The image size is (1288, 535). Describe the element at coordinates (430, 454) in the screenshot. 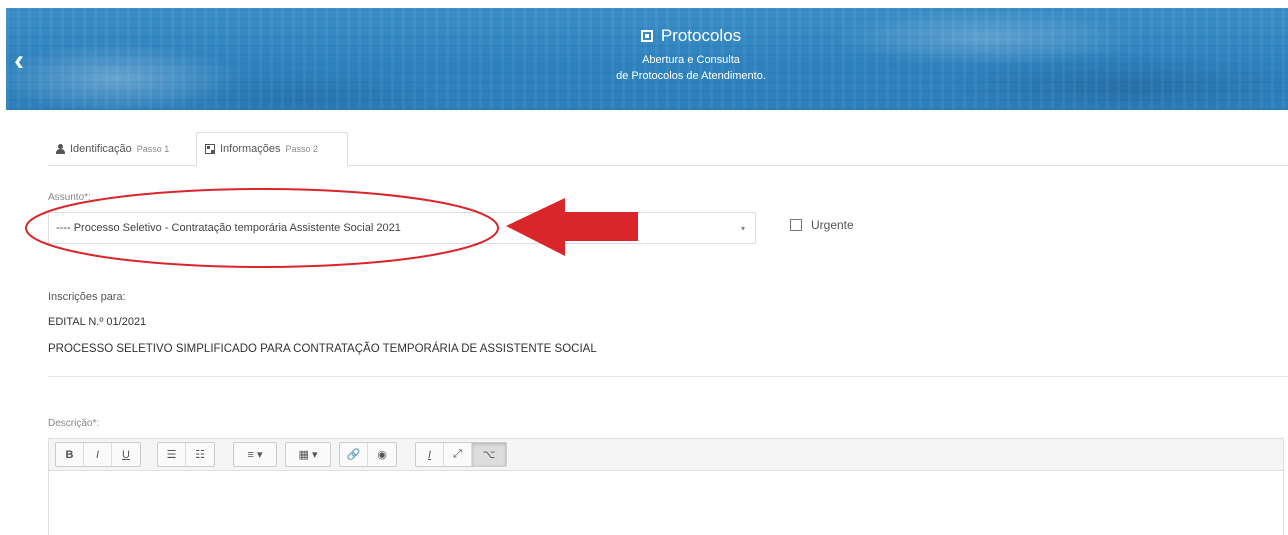

I see `clear-format-icon: I` at that location.